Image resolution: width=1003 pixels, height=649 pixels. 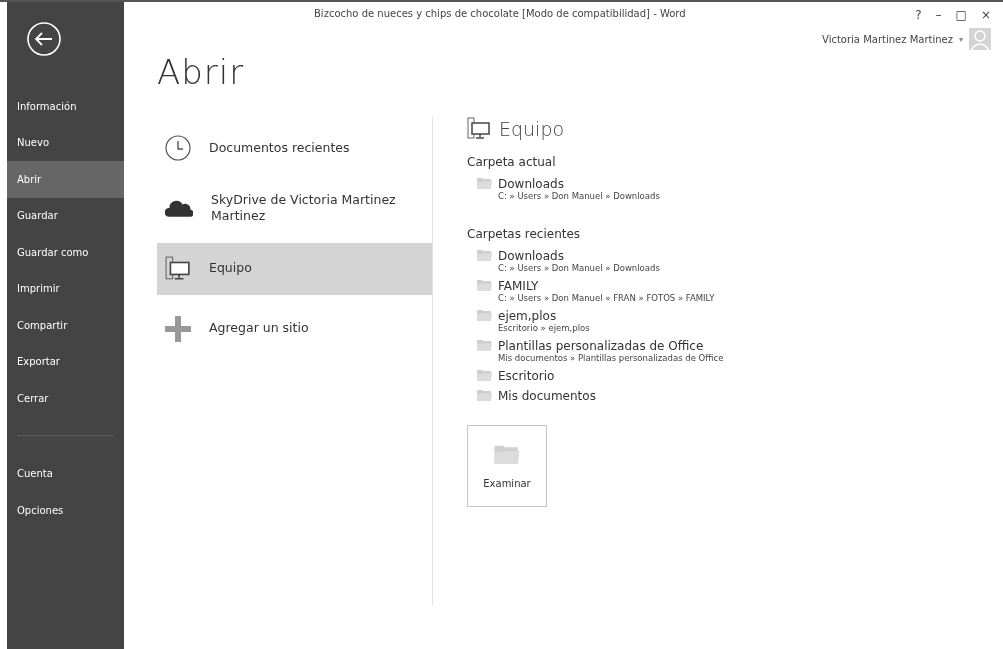 What do you see at coordinates (65, 142) in the screenshot?
I see `sidebar-item: Nuevo` at bounding box center [65, 142].